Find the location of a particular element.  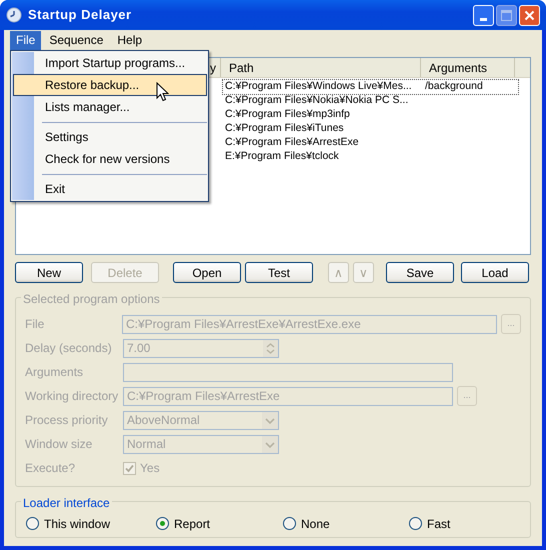

menu-item: Help is located at coordinates (129, 40).